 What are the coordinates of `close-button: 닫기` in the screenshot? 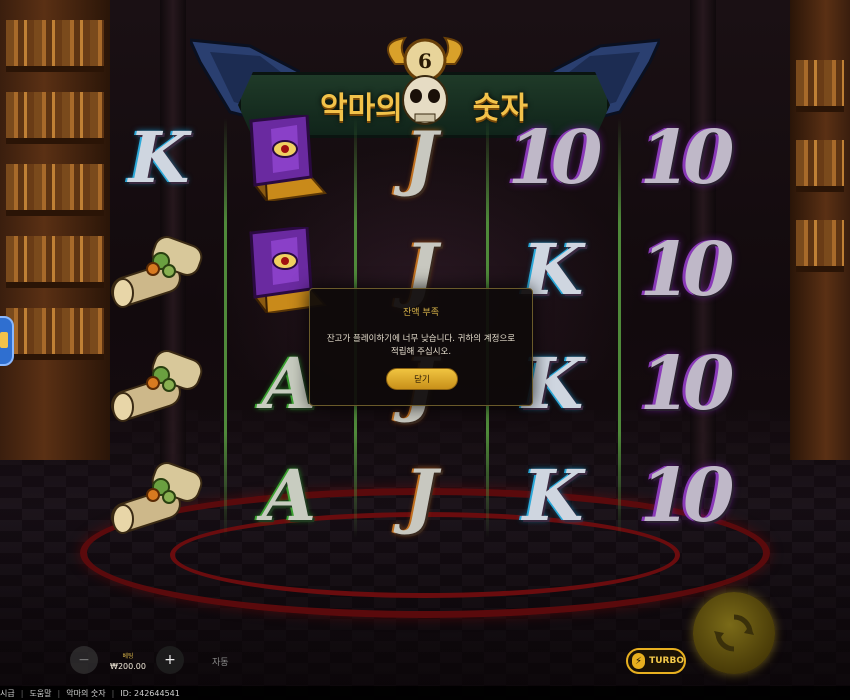 It's located at (422, 379).